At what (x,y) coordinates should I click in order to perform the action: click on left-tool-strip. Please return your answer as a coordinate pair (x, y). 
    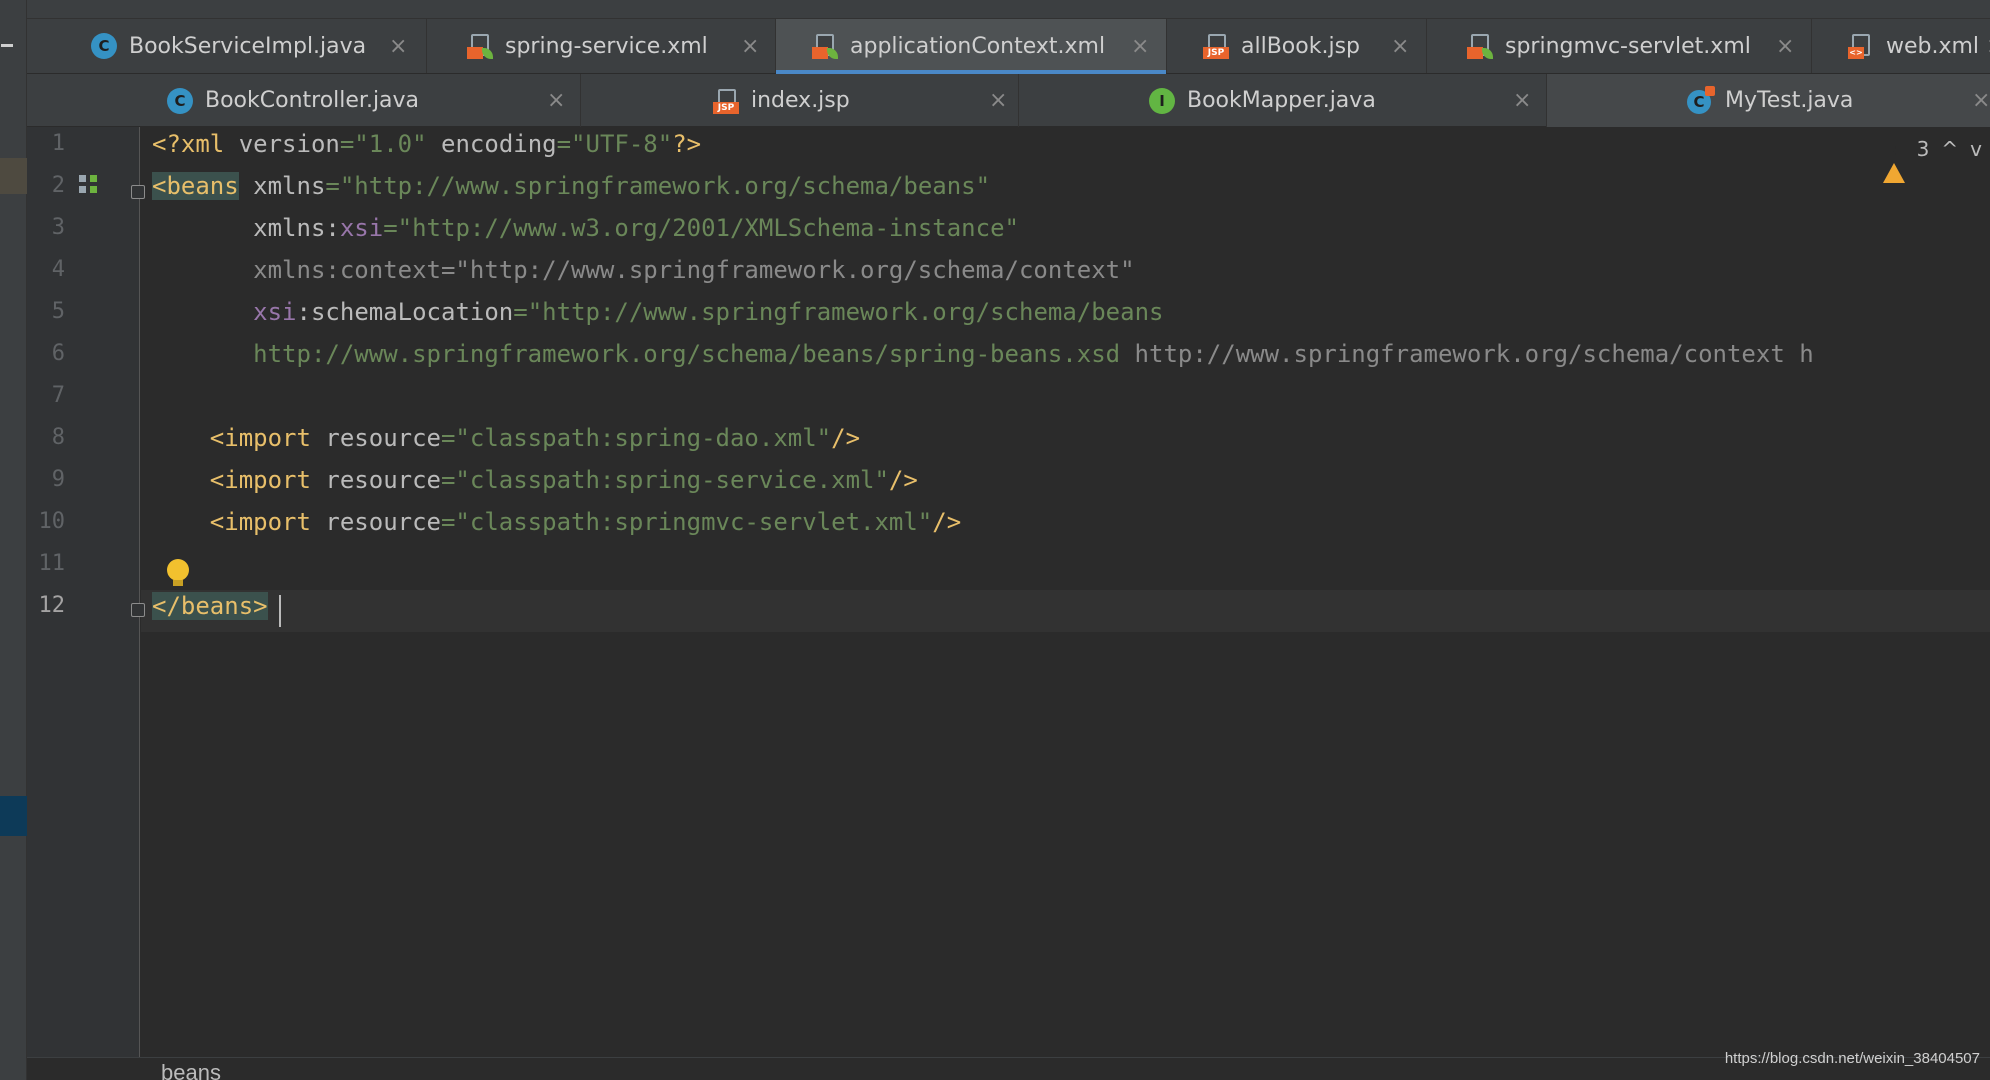
    Looking at the image, I should click on (13, 540).